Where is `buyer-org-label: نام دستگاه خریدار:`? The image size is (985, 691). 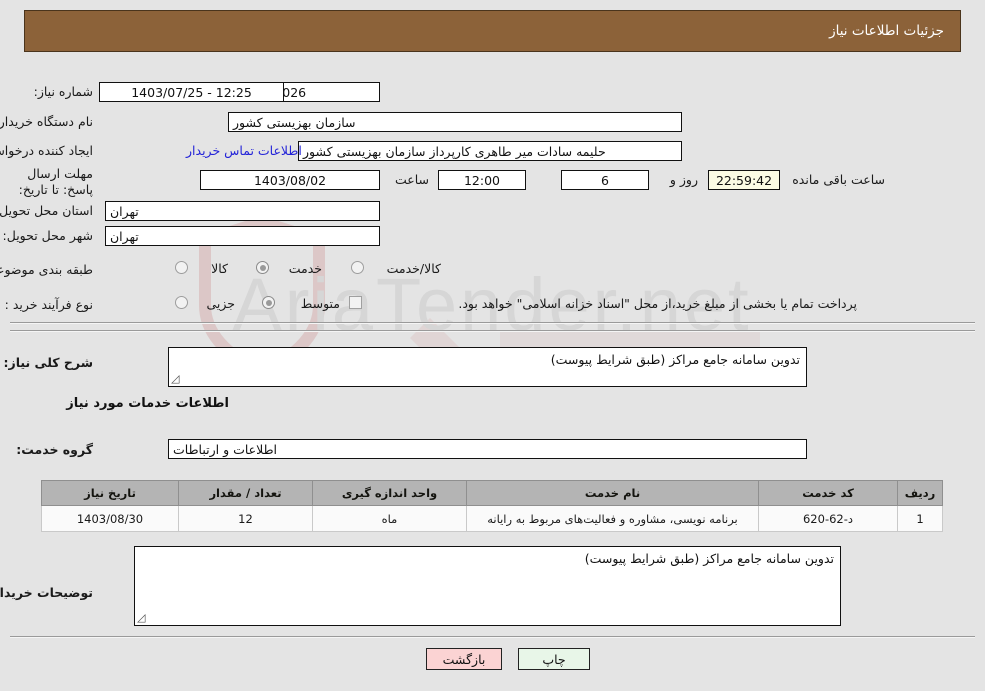 buyer-org-label: نام دستگاه خریدار: is located at coordinates (46, 121).